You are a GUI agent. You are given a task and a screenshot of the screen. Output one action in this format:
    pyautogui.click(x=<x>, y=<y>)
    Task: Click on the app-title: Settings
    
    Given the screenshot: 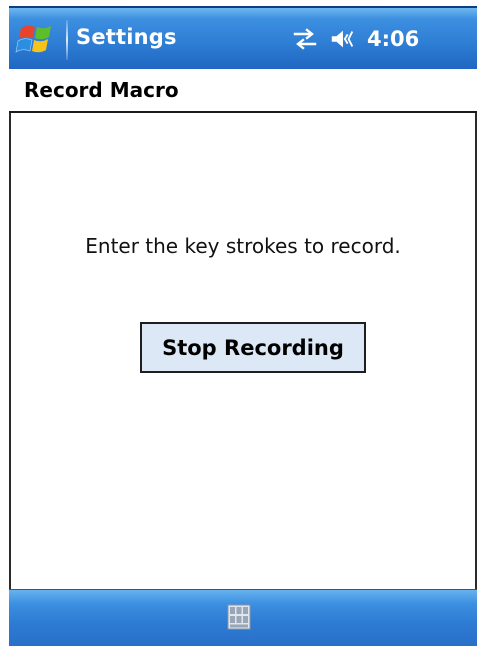 What is the action you would take?
    pyautogui.click(x=126, y=37)
    